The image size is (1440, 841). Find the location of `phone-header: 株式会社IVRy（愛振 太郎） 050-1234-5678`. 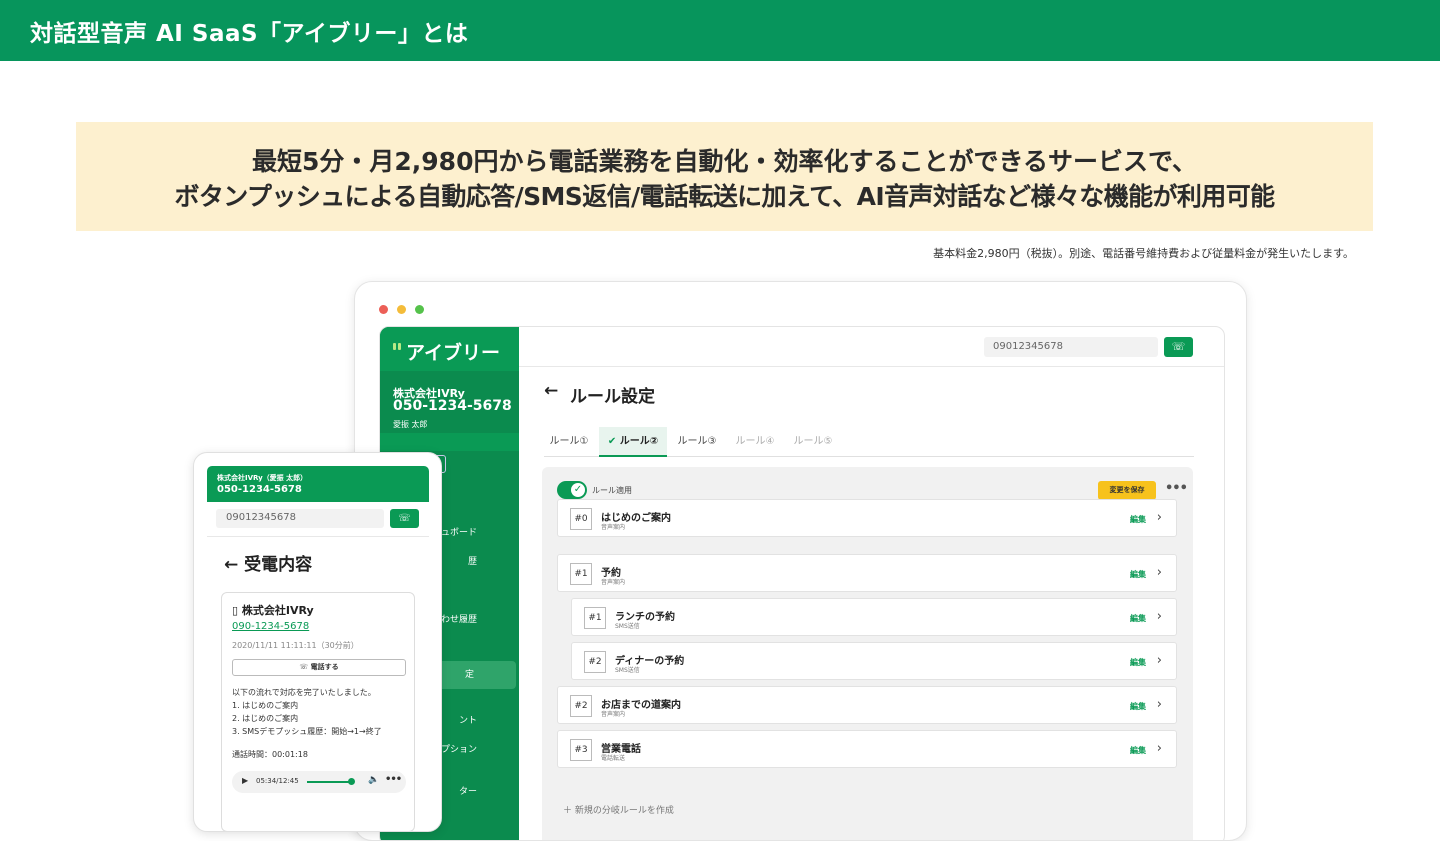

phone-header: 株式会社IVRy（愛振 太郎） 050-1234-5678 is located at coordinates (318, 484).